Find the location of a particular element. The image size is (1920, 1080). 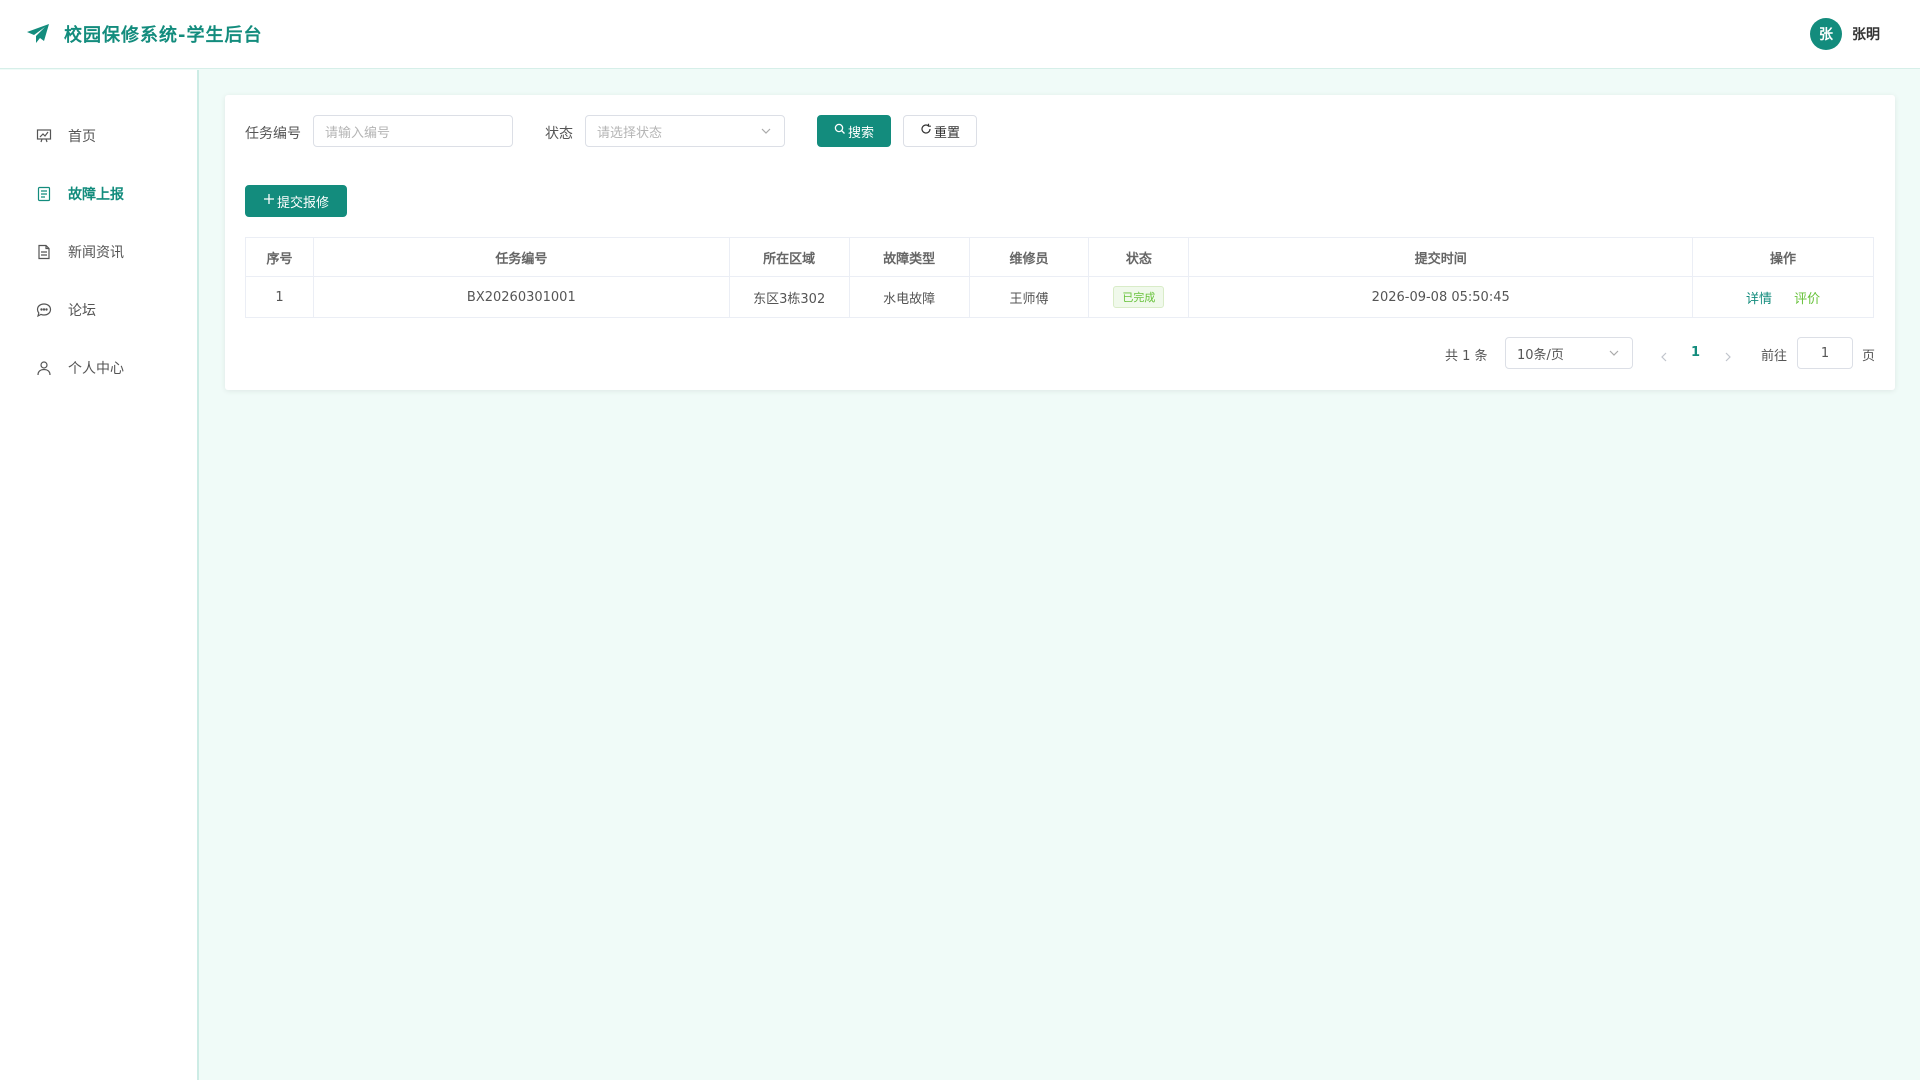

submit-repair-label: 提交报修 is located at coordinates (302, 203).